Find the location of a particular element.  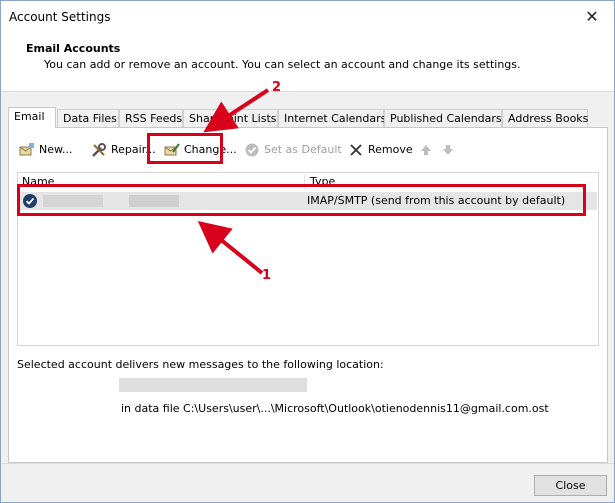

tab-email: Email is located at coordinates (32, 117).